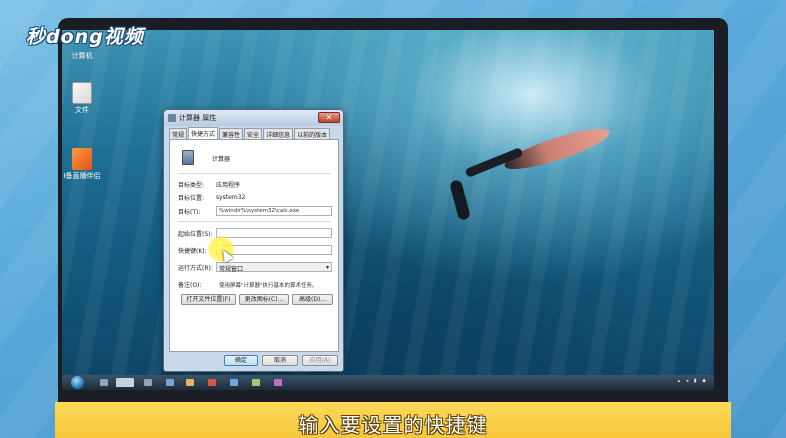 The width and height of the screenshot is (786, 438). I want to click on ok-button: 确定, so click(241, 360).